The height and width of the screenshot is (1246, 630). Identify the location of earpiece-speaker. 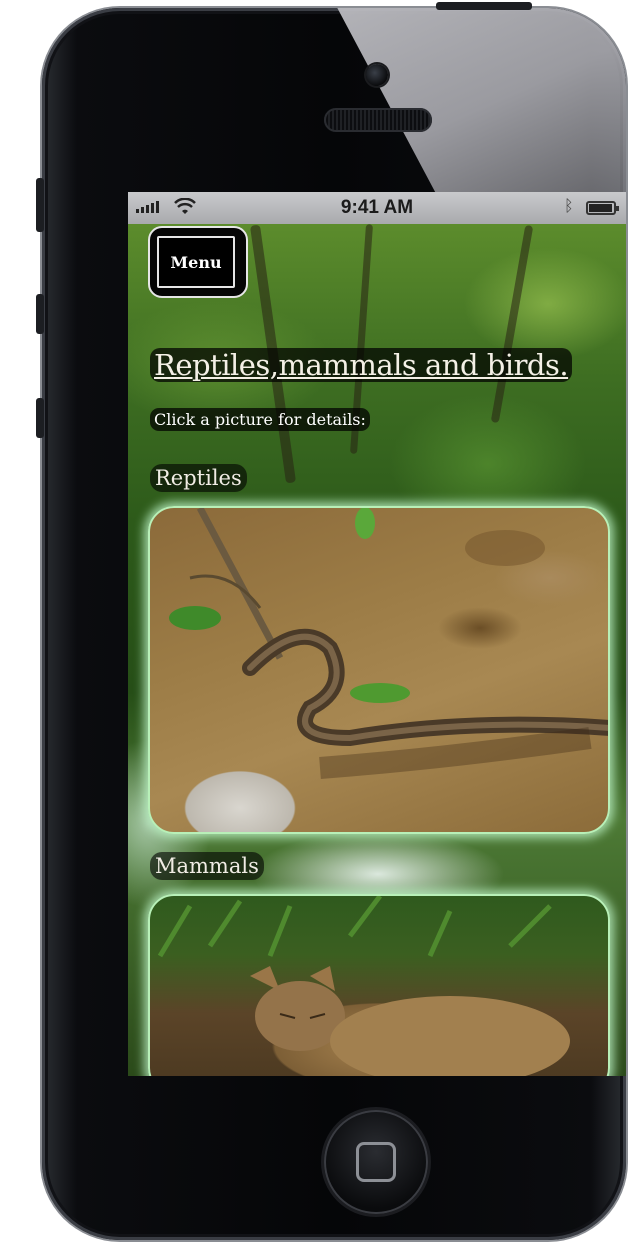
(378, 120).